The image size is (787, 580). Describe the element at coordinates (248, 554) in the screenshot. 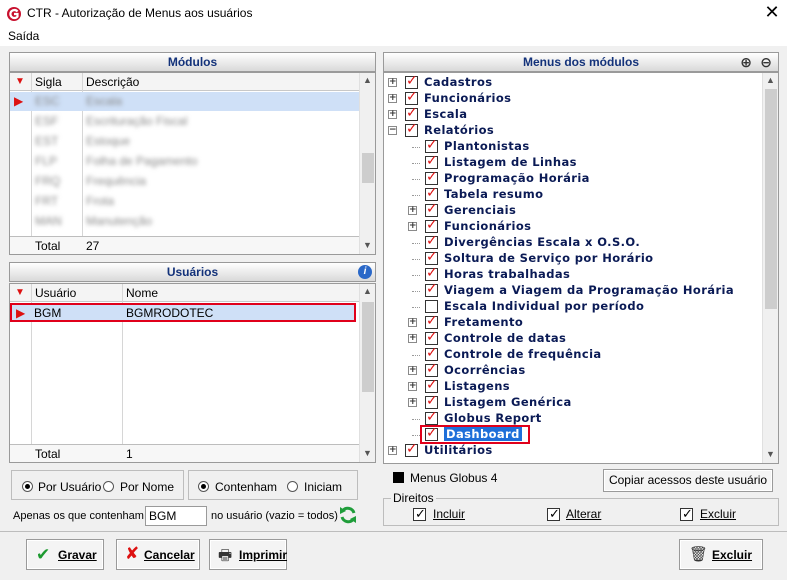

I see `imprimir-button: 🖶 Imprimir` at that location.